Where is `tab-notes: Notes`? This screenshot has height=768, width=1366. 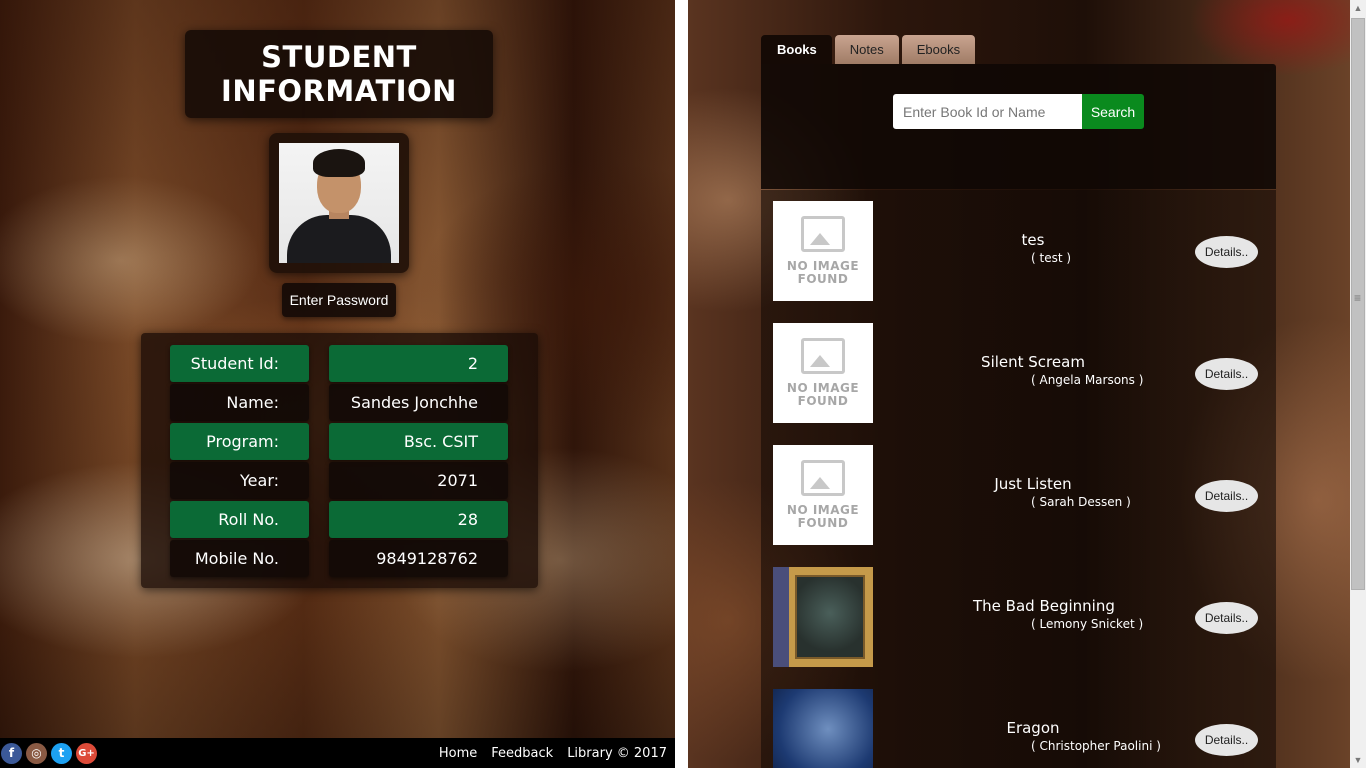
tab-notes: Notes is located at coordinates (866, 49).